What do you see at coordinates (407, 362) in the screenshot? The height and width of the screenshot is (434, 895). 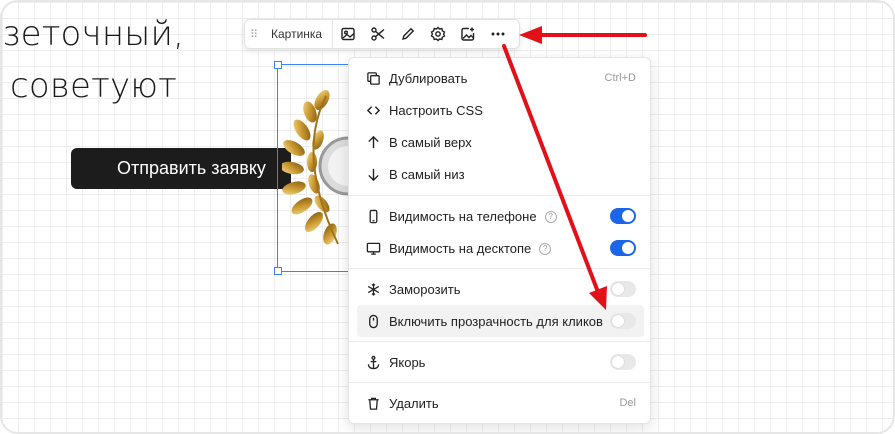 I see `menu-item-label: Якорь` at bounding box center [407, 362].